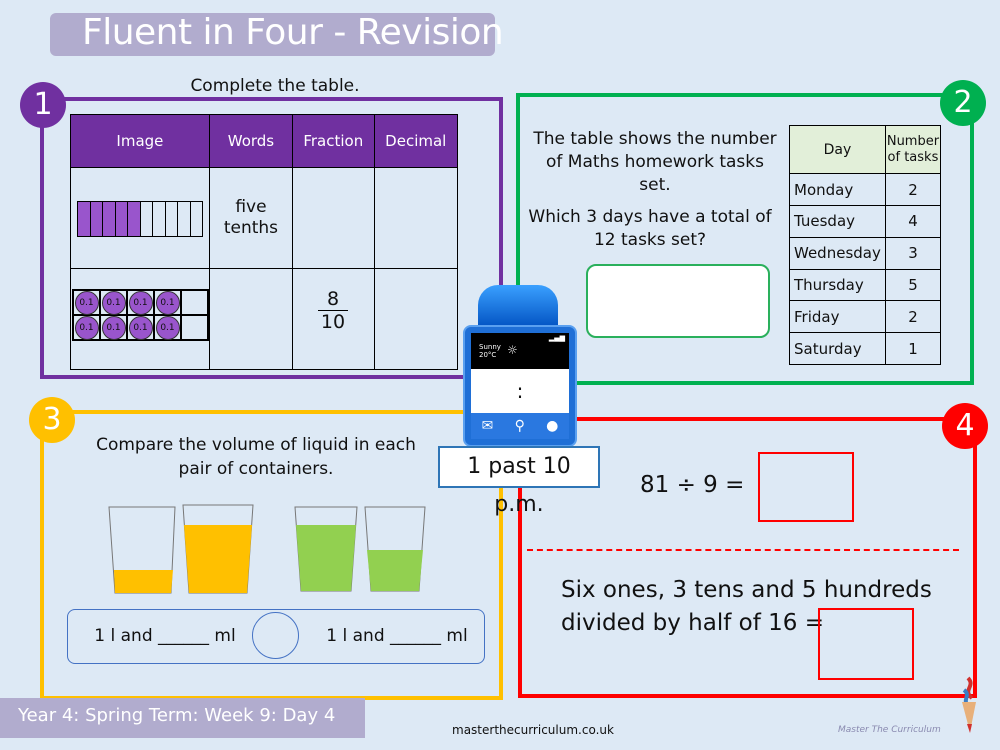  I want to click on day: Friday, so click(837, 317).